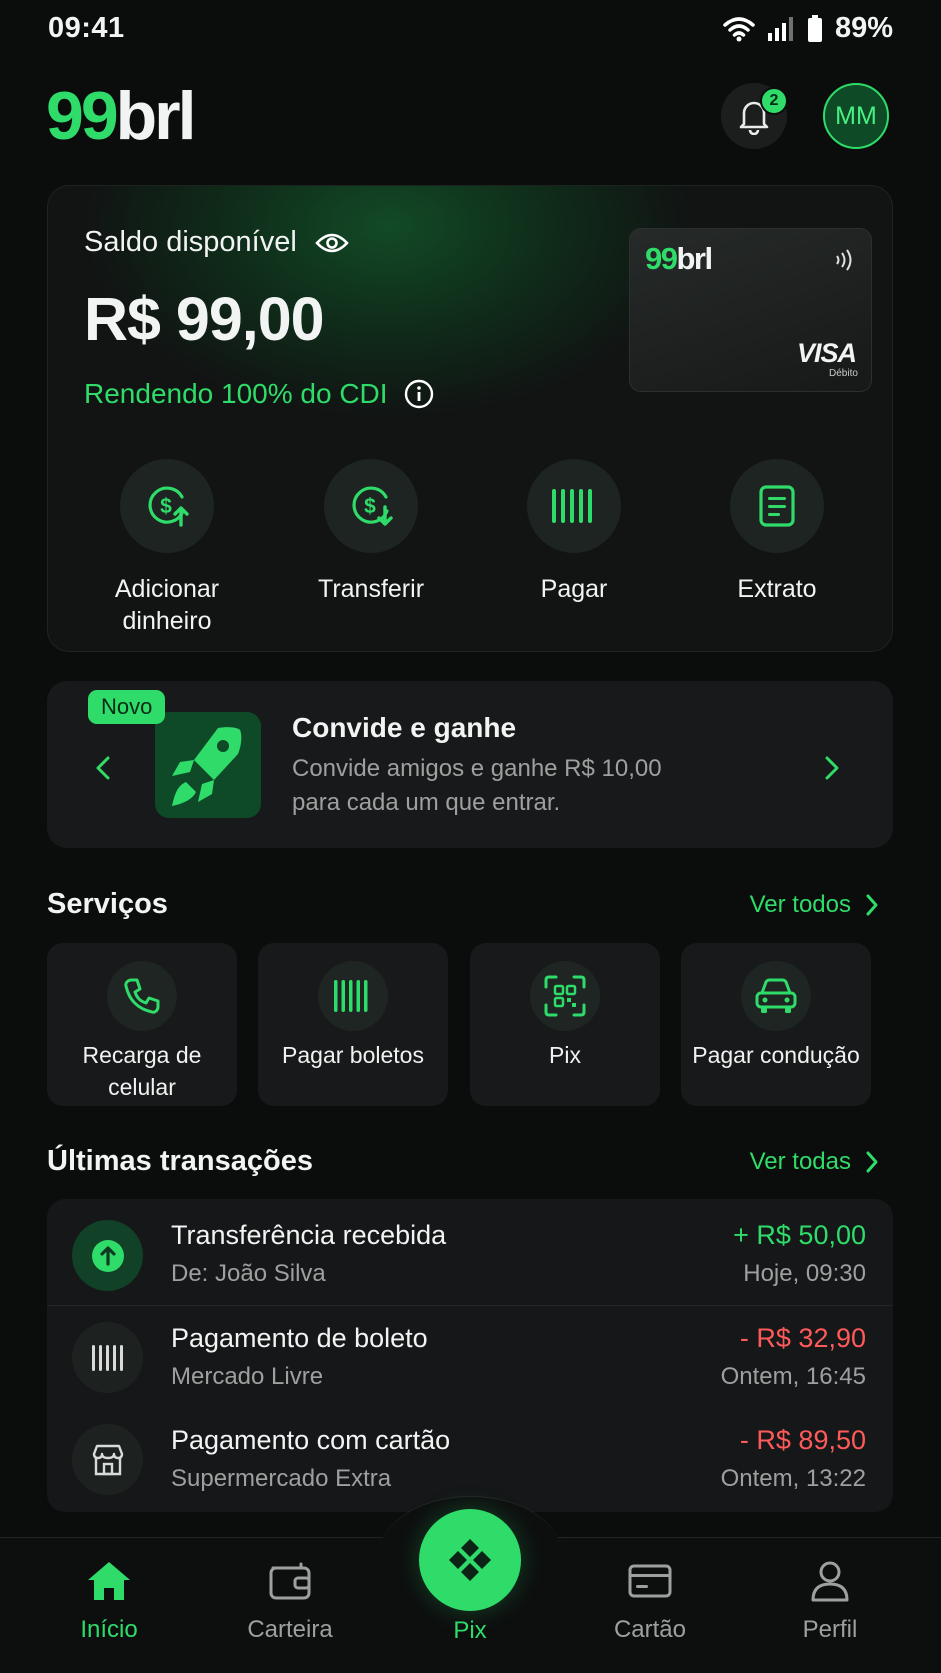  I want to click on nav-wallet: Carteira, so click(290, 1602).